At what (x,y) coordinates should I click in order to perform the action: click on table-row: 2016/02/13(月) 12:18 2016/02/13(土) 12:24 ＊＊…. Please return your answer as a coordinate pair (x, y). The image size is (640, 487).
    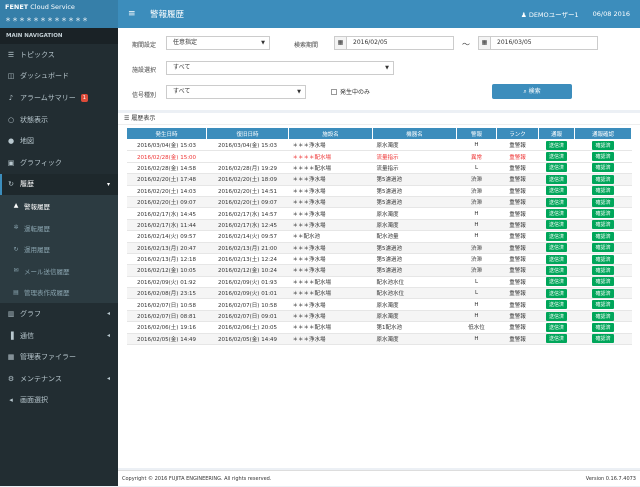
    Looking at the image, I should click on (379, 259).